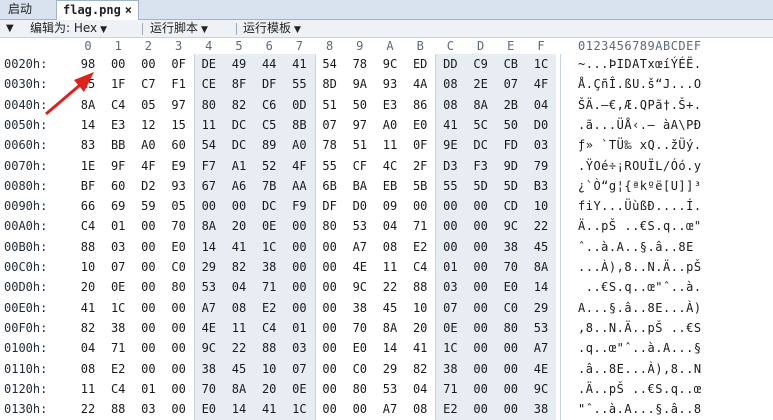  What do you see at coordinates (179, 105) in the screenshot?
I see `hex-byte: 97` at bounding box center [179, 105].